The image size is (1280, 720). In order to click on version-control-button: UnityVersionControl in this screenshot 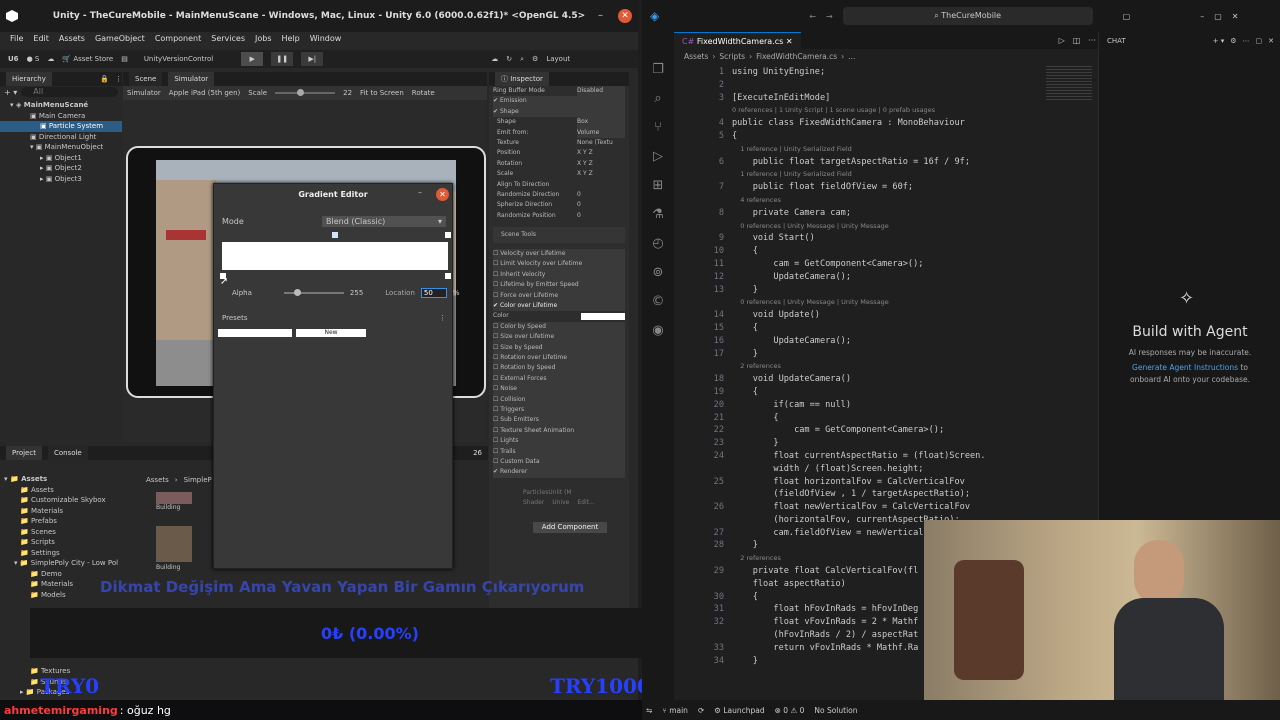, I will do `click(178, 59)`.